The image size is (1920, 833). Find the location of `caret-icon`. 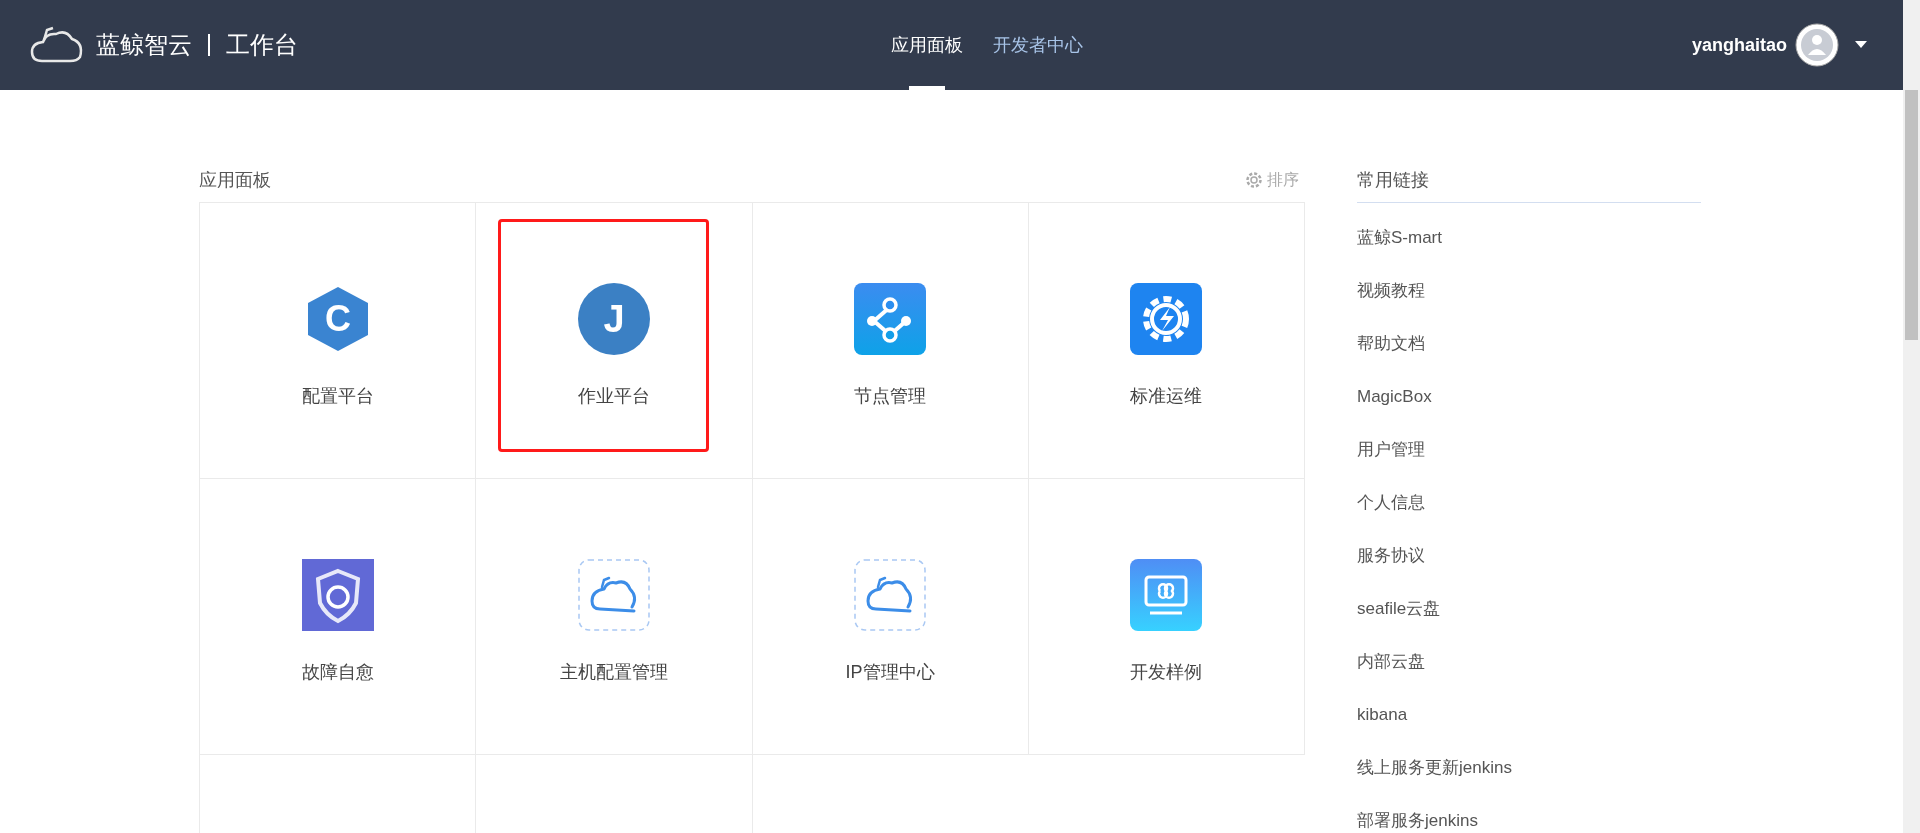

caret-icon is located at coordinates (1861, 45).